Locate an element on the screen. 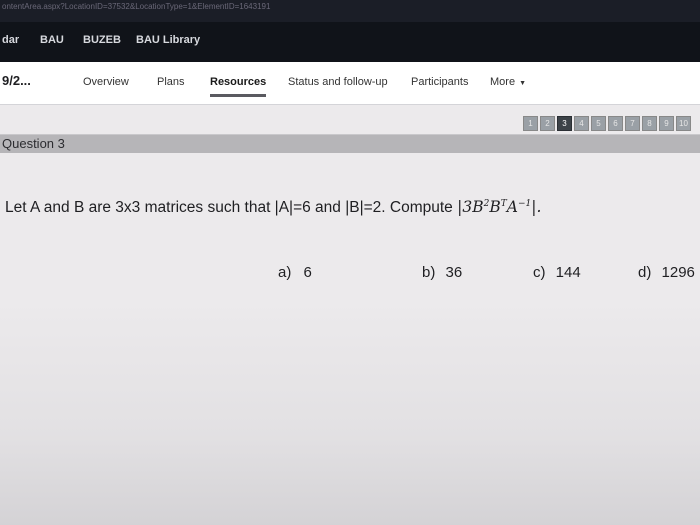 Image resolution: width=700 pixels, height=525 pixels. page-button-7: 7 is located at coordinates (632, 123).